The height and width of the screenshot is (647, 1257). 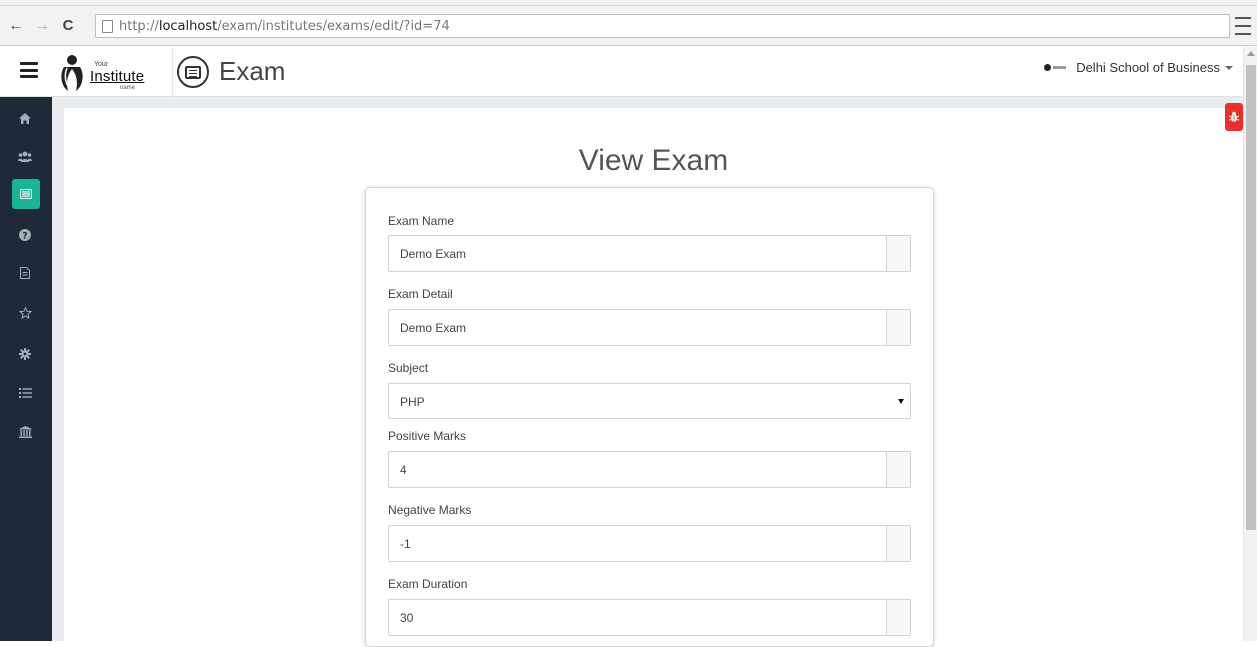 I want to click on star-icon, so click(x=25, y=313).